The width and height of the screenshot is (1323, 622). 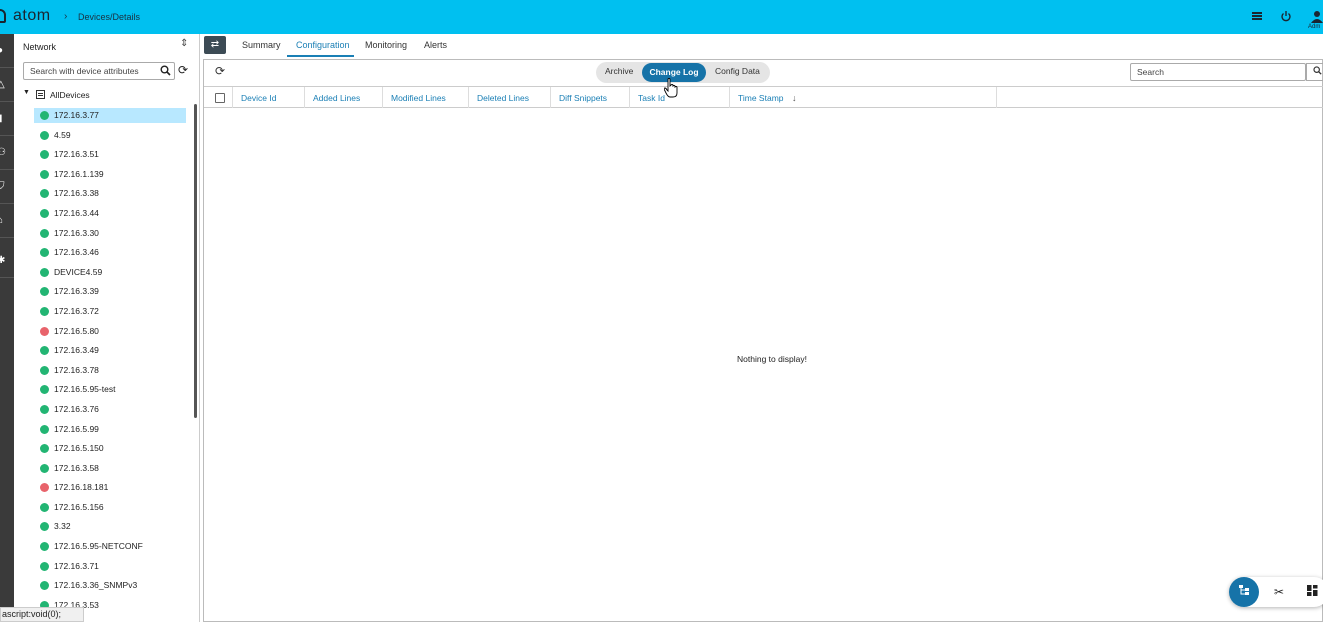 What do you see at coordinates (195, 261) in the screenshot?
I see `tree-scrollbar` at bounding box center [195, 261].